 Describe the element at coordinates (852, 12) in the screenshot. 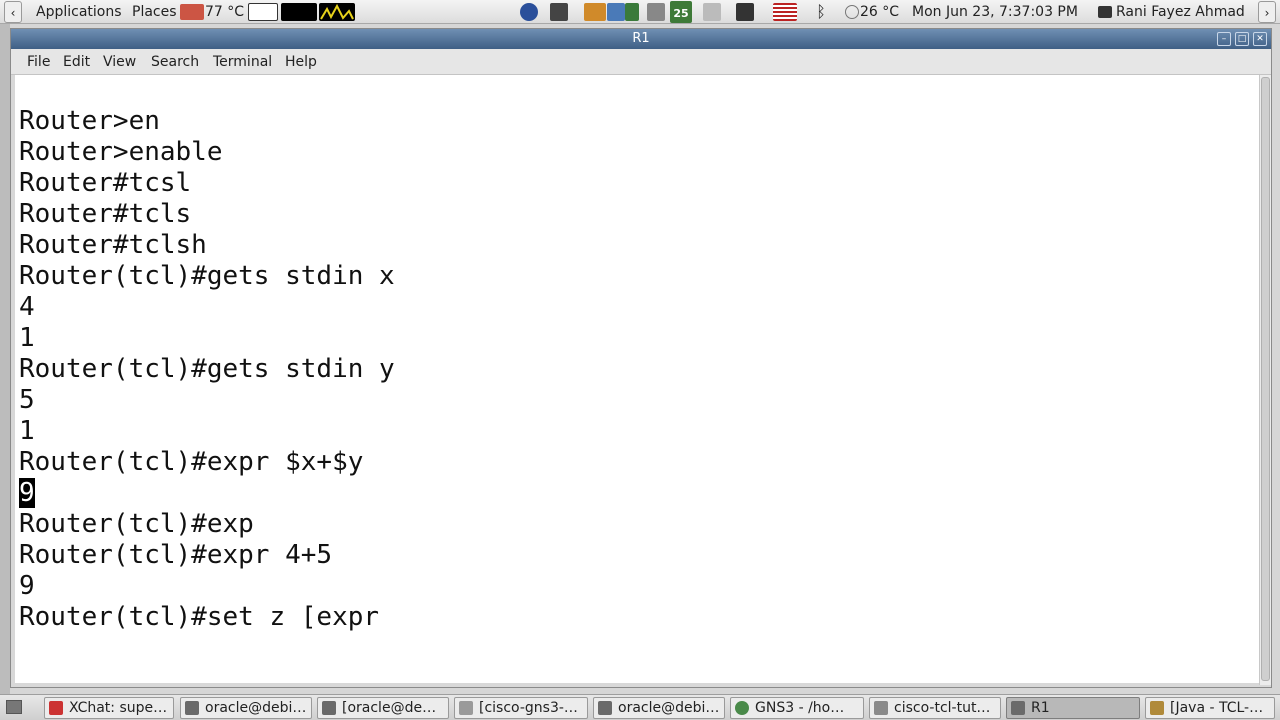

I see `weather-small-icon` at that location.